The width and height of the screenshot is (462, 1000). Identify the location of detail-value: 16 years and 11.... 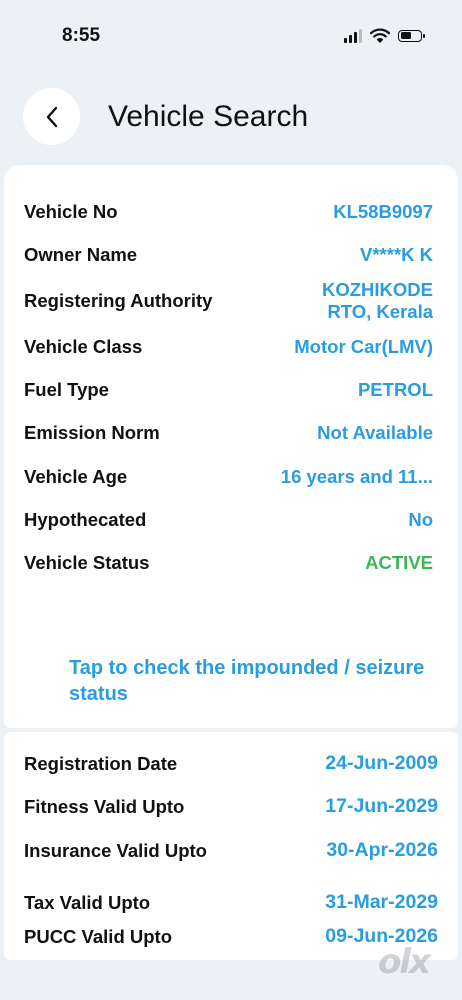
(356, 476).